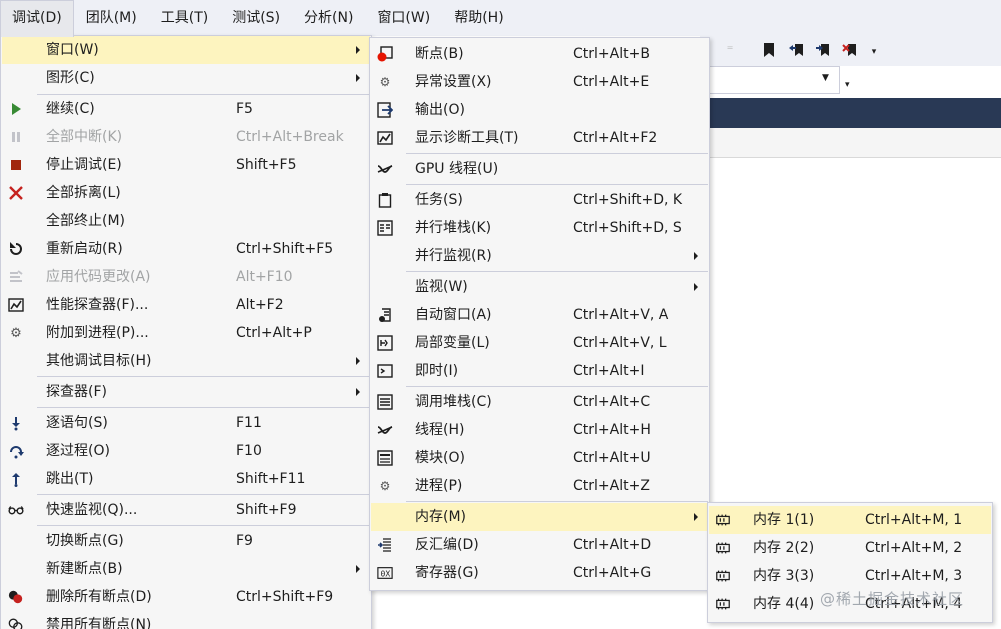 The width and height of the screenshot is (1001, 629). Describe the element at coordinates (186, 221) in the screenshot. I see `debug-menu-item-terminate-all: 全部终止(M)` at that location.